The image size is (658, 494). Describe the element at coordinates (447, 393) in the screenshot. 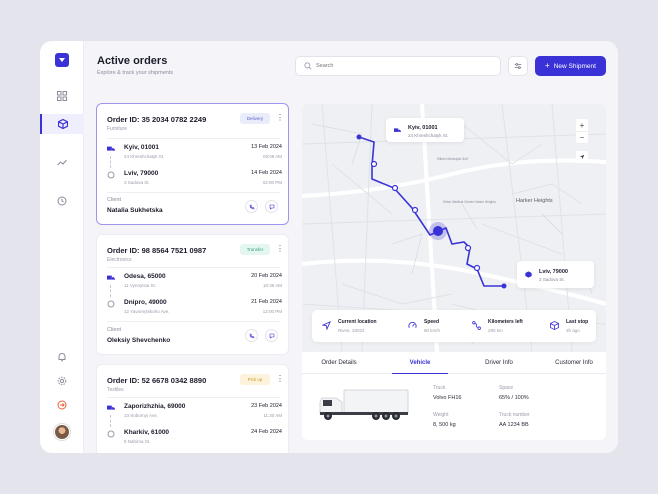

I see `truck-spec: Truck Volvo FH16` at that location.